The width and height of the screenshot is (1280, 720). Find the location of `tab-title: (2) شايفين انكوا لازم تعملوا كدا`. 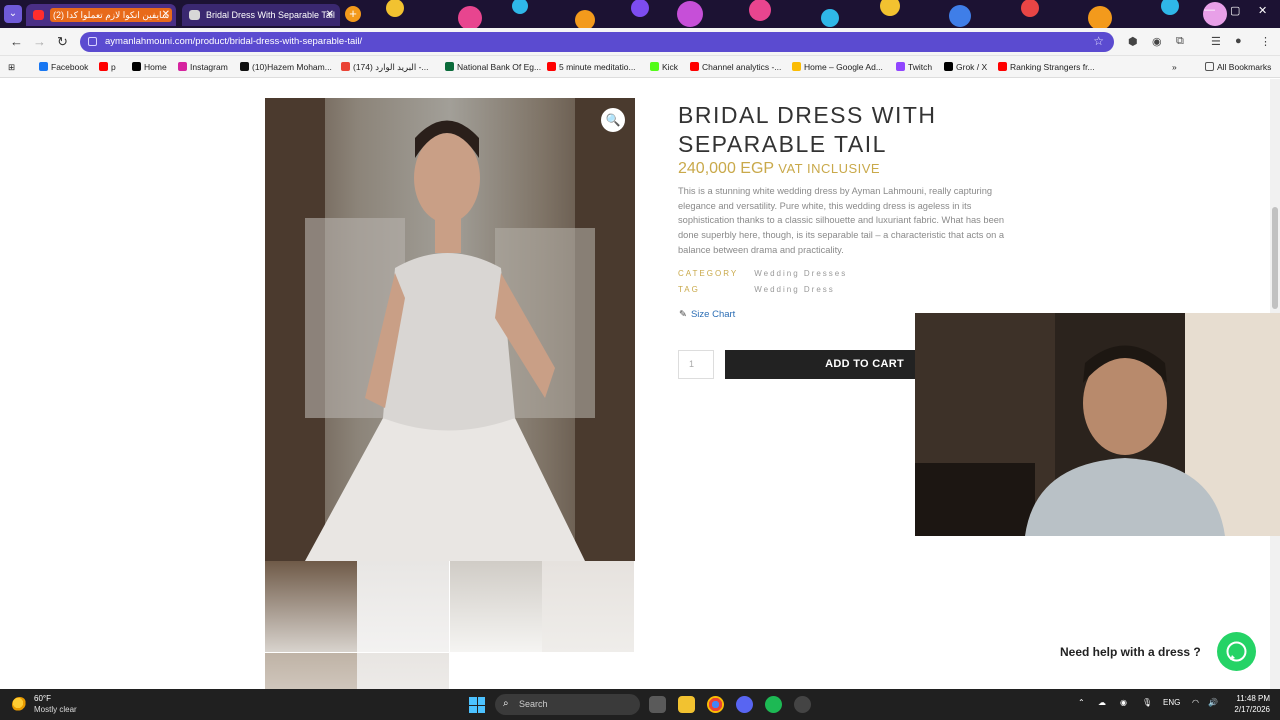

tab-title: (2) شايفين انكوا لازم تعملوا كدا is located at coordinates (111, 15).